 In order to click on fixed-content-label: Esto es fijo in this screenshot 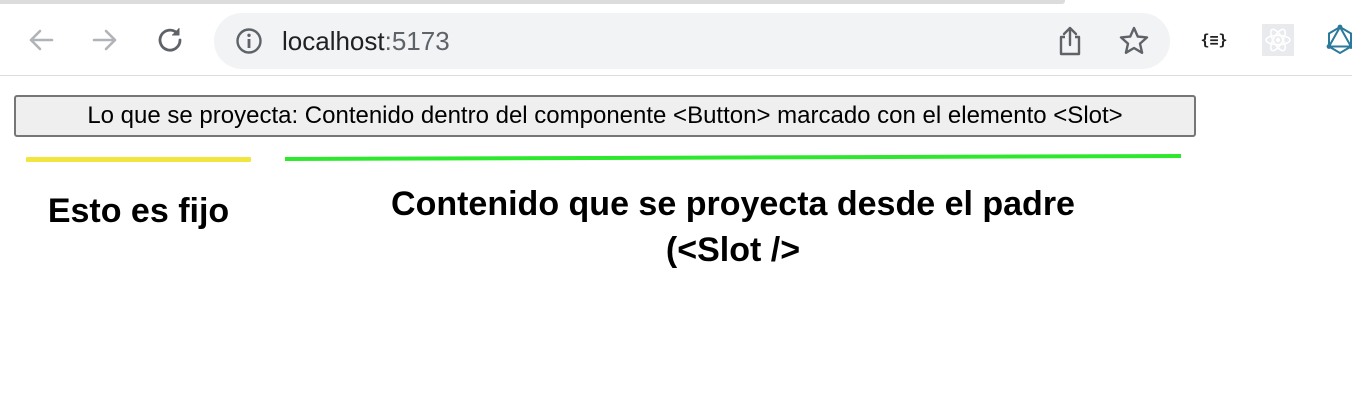, I will do `click(138, 211)`.